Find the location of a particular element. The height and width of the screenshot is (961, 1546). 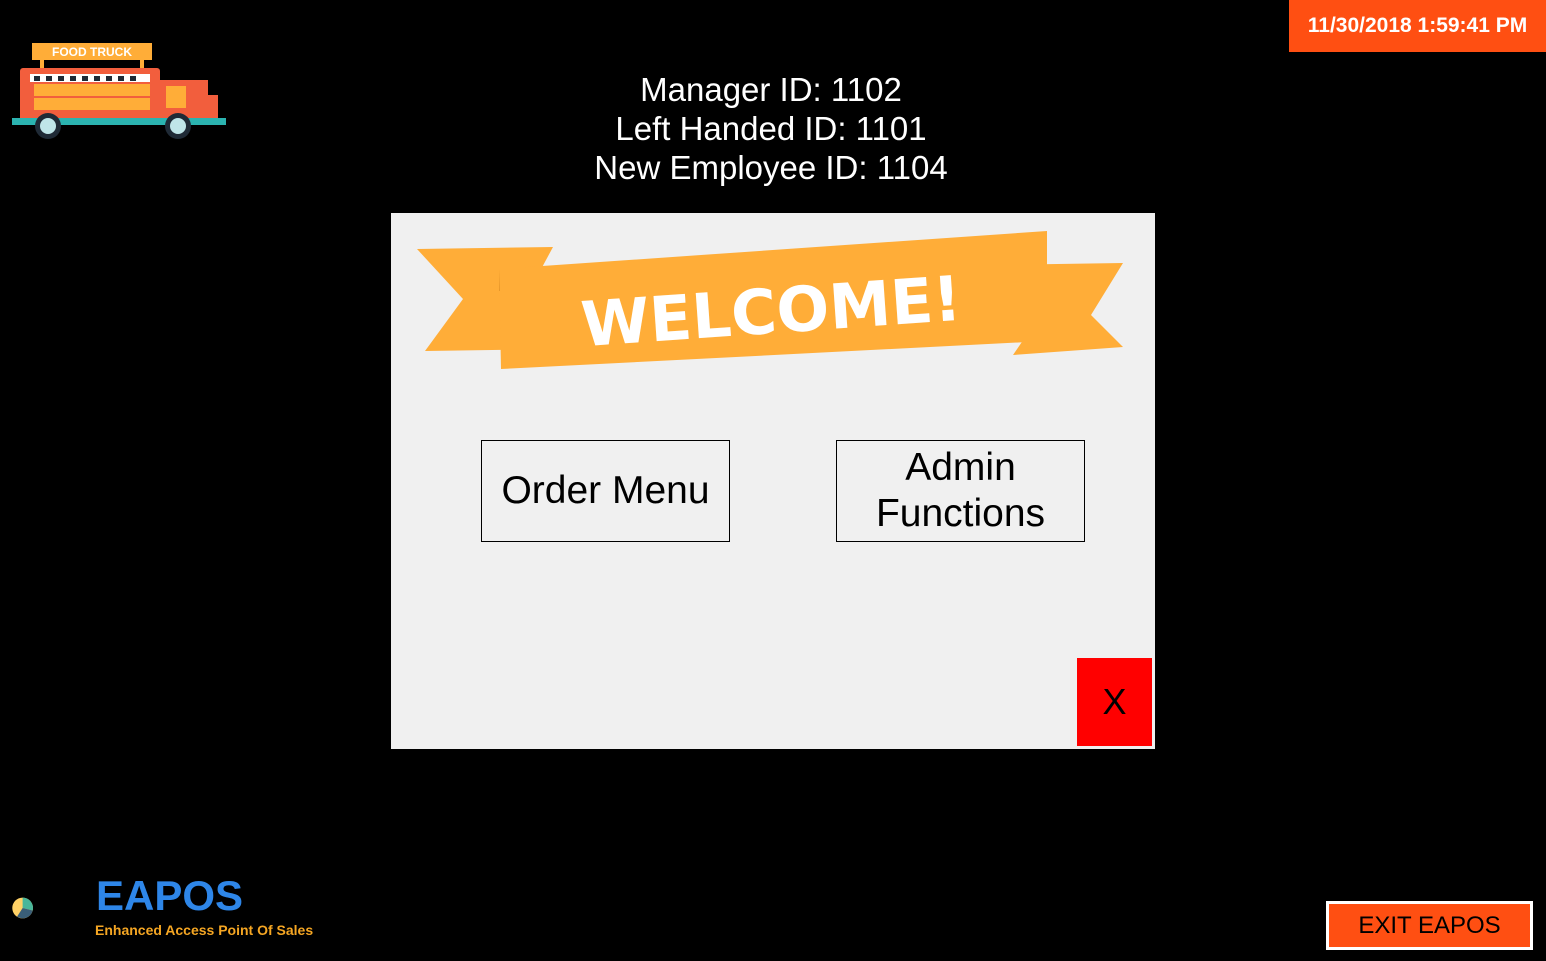

order-menu-button: Order Menu is located at coordinates (605, 491).